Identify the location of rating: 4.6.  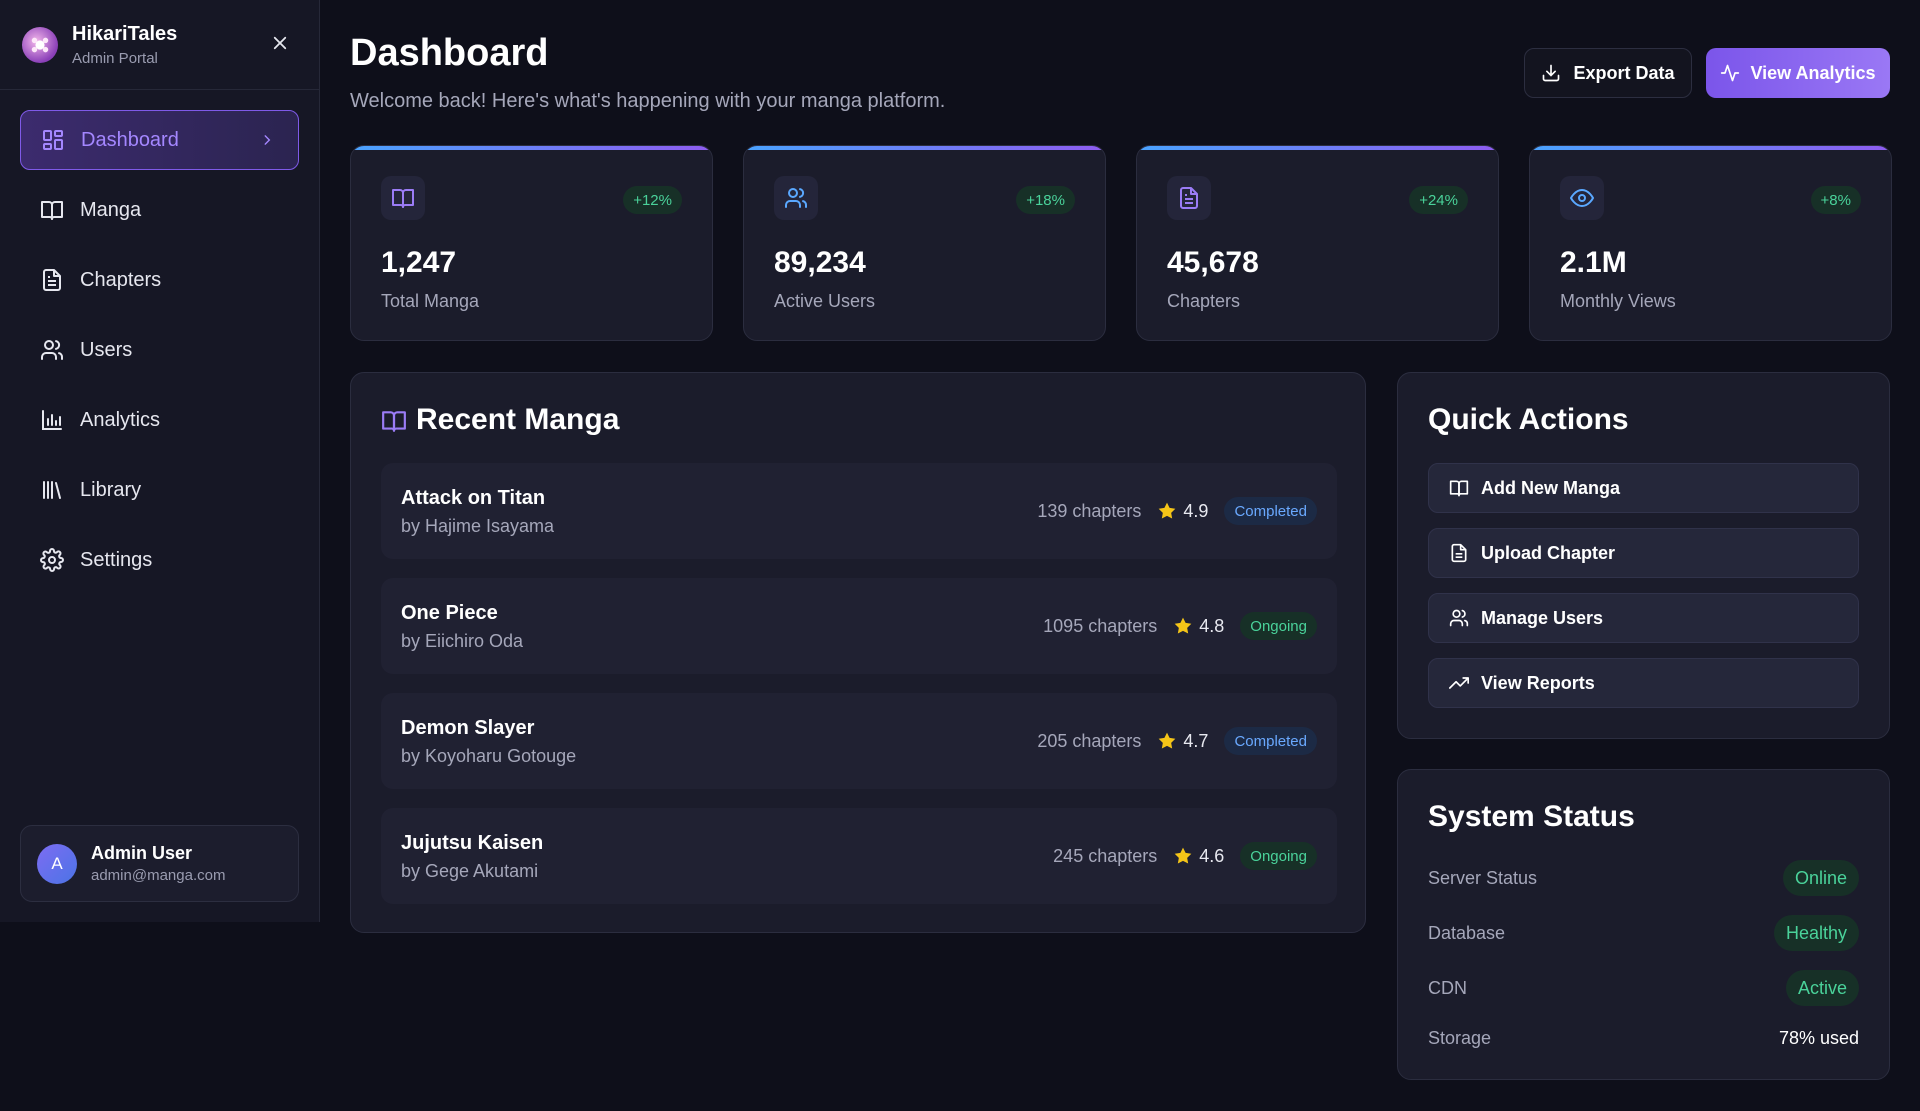
(1198, 856).